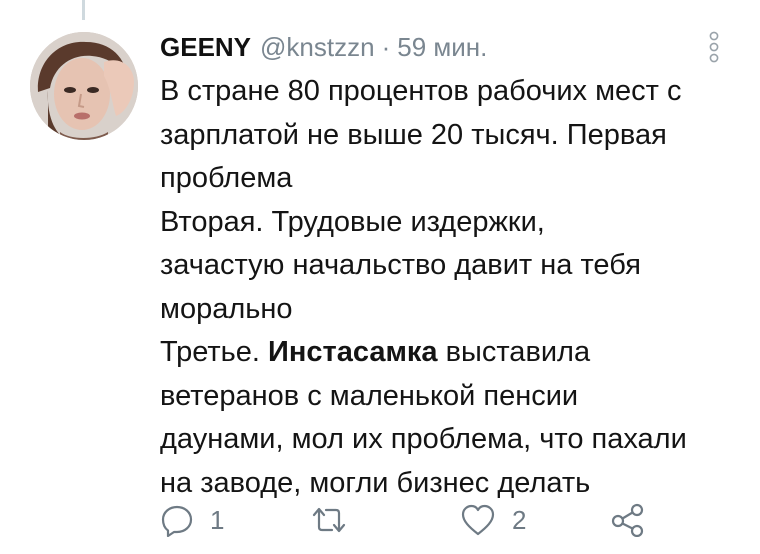 The width and height of the screenshot is (760, 554). I want to click on like-button: 2, so click(493, 520).